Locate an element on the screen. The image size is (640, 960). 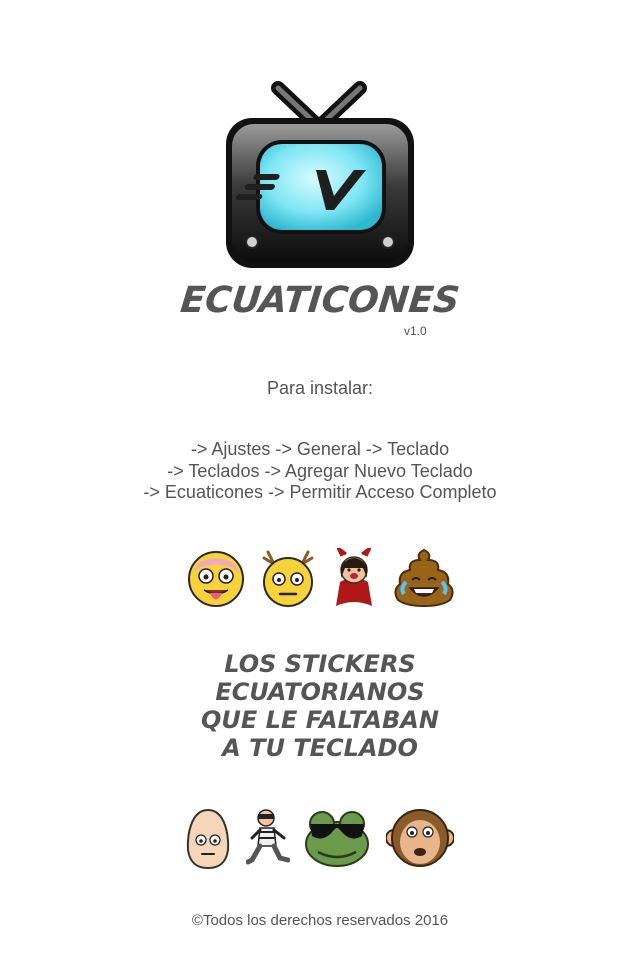
devil-girl-icon is located at coordinates (354, 577).